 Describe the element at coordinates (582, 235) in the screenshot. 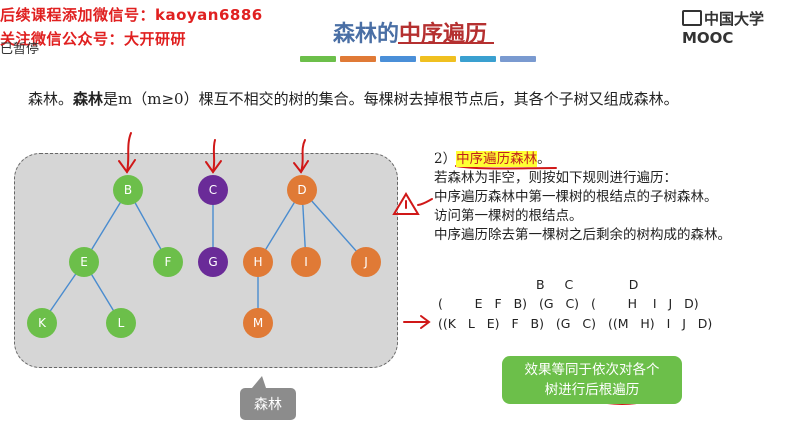

I see `rule-line: 中序遍历除去第一棵树之后剩余的树构成的森林。` at that location.